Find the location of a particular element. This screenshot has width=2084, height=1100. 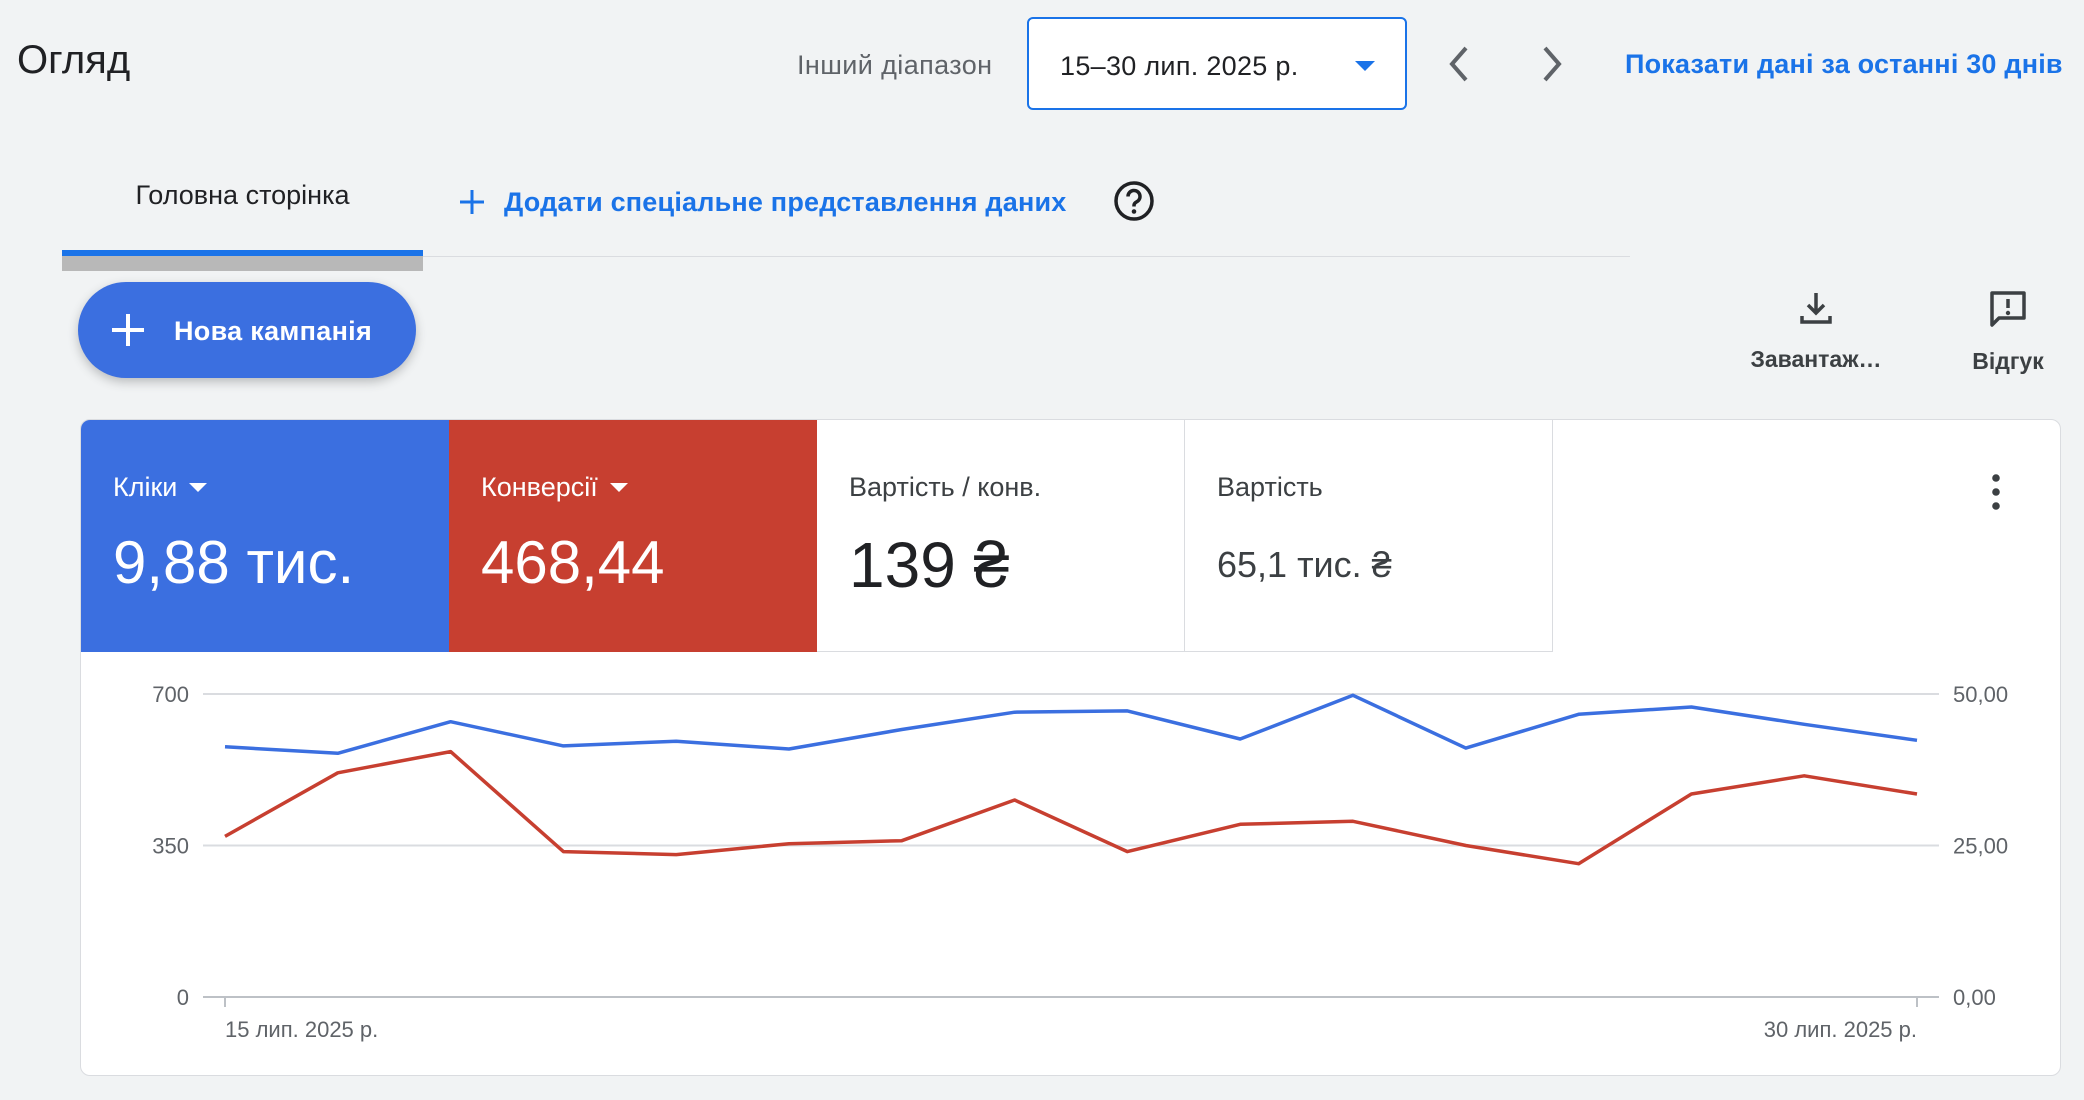

tab-shadow is located at coordinates (242, 263).